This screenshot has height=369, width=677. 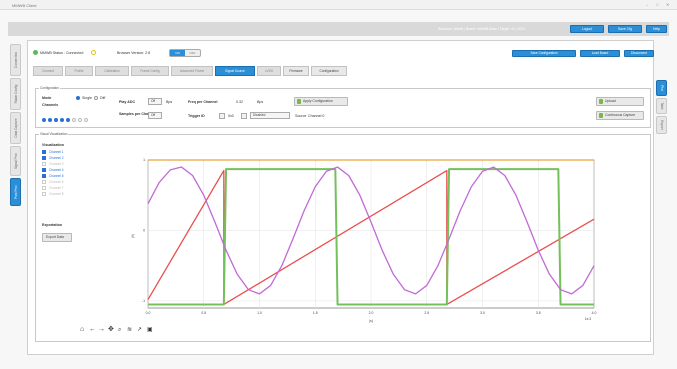 What do you see at coordinates (321, 101) in the screenshot?
I see `apply-configuration-button: Apply Configuration` at bounding box center [321, 101].